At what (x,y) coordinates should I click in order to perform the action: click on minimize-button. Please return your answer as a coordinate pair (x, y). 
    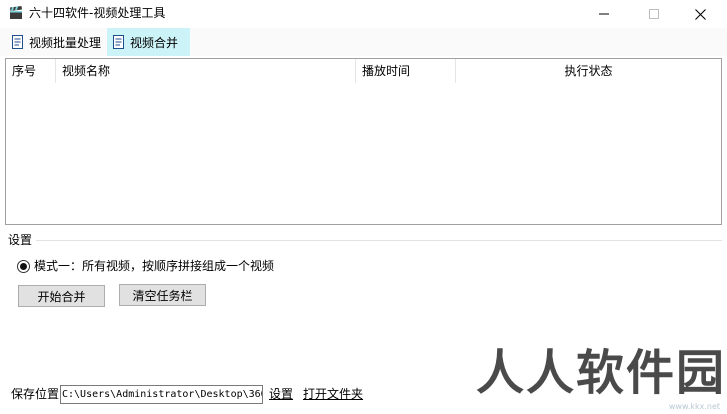
    Looking at the image, I should click on (604, 14).